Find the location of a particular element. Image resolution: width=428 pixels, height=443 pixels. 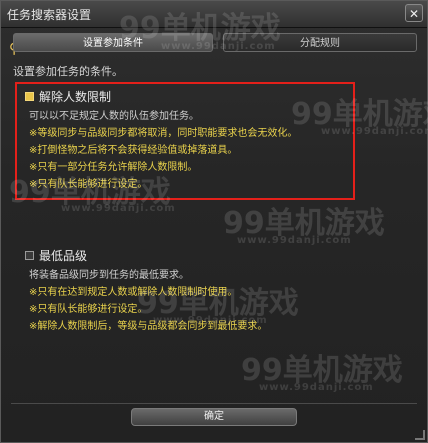

title-bar: 任务搜索器设置 ✕ is located at coordinates (214, 14).